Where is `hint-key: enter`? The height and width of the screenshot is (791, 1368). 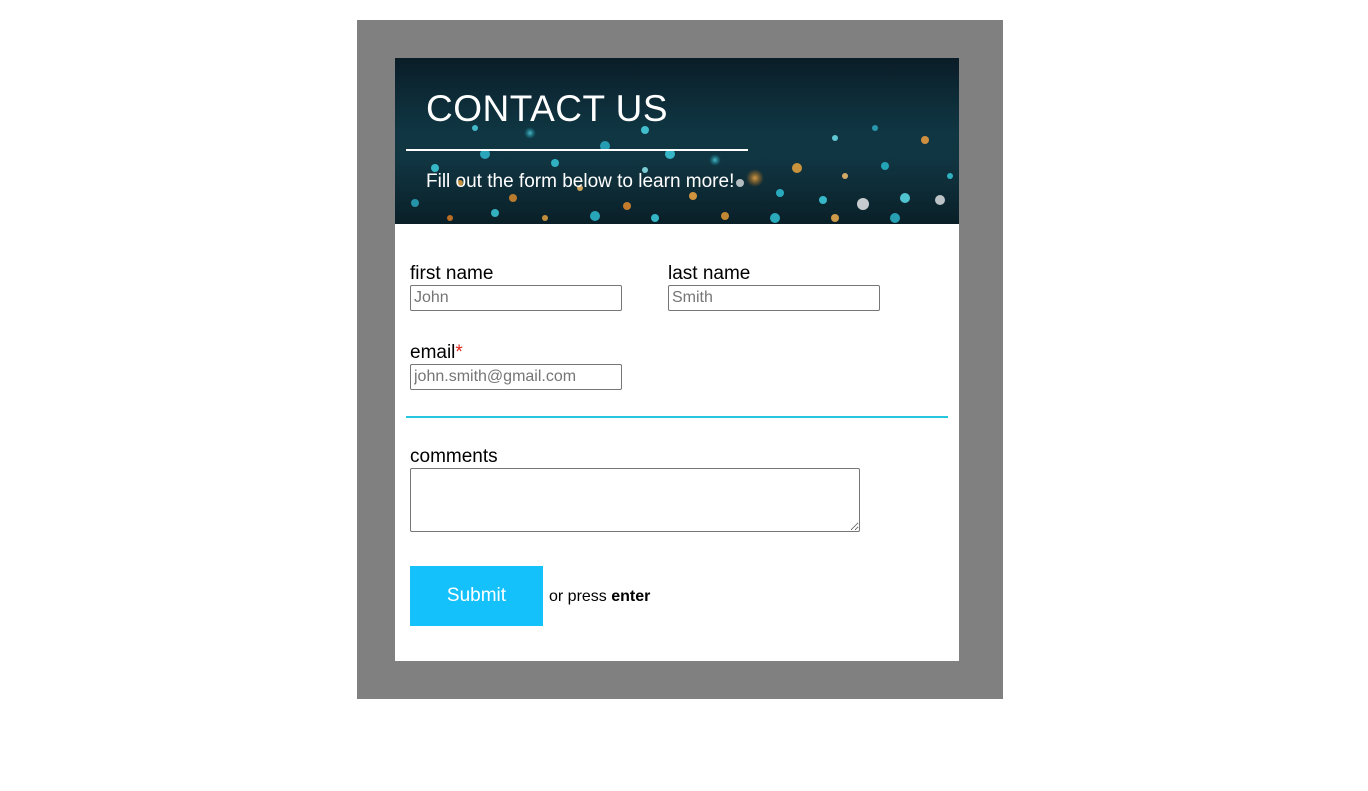
hint-key: enter is located at coordinates (631, 596).